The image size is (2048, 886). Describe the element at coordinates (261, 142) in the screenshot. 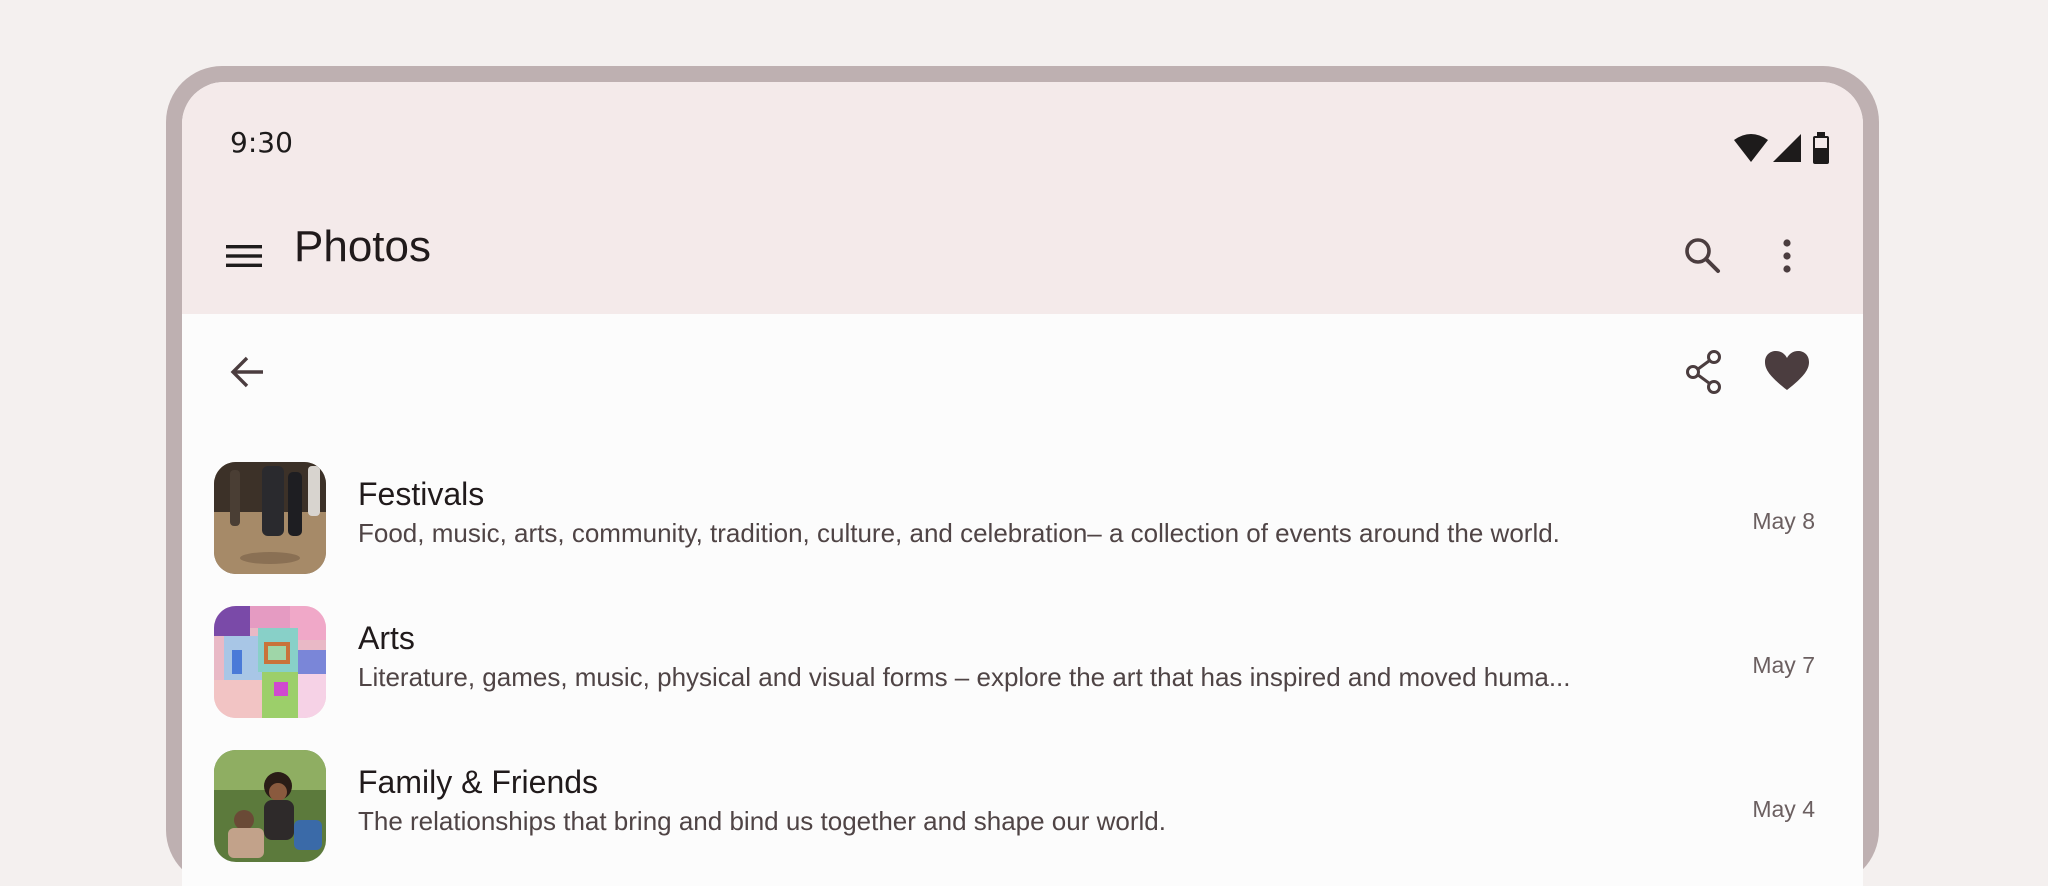

I see `status-time: 9:30` at that location.